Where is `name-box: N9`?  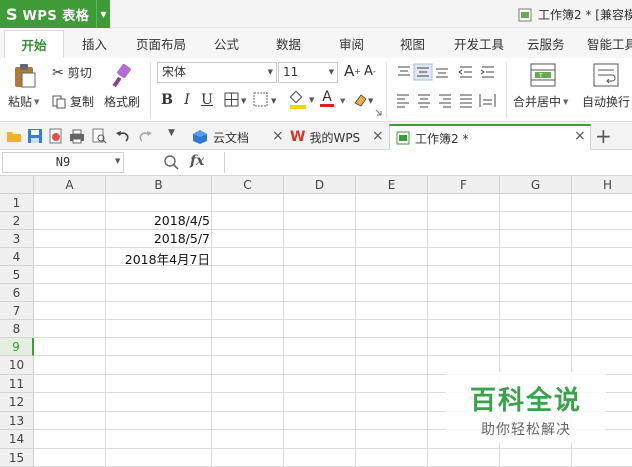
name-box: N9 is located at coordinates (63, 162).